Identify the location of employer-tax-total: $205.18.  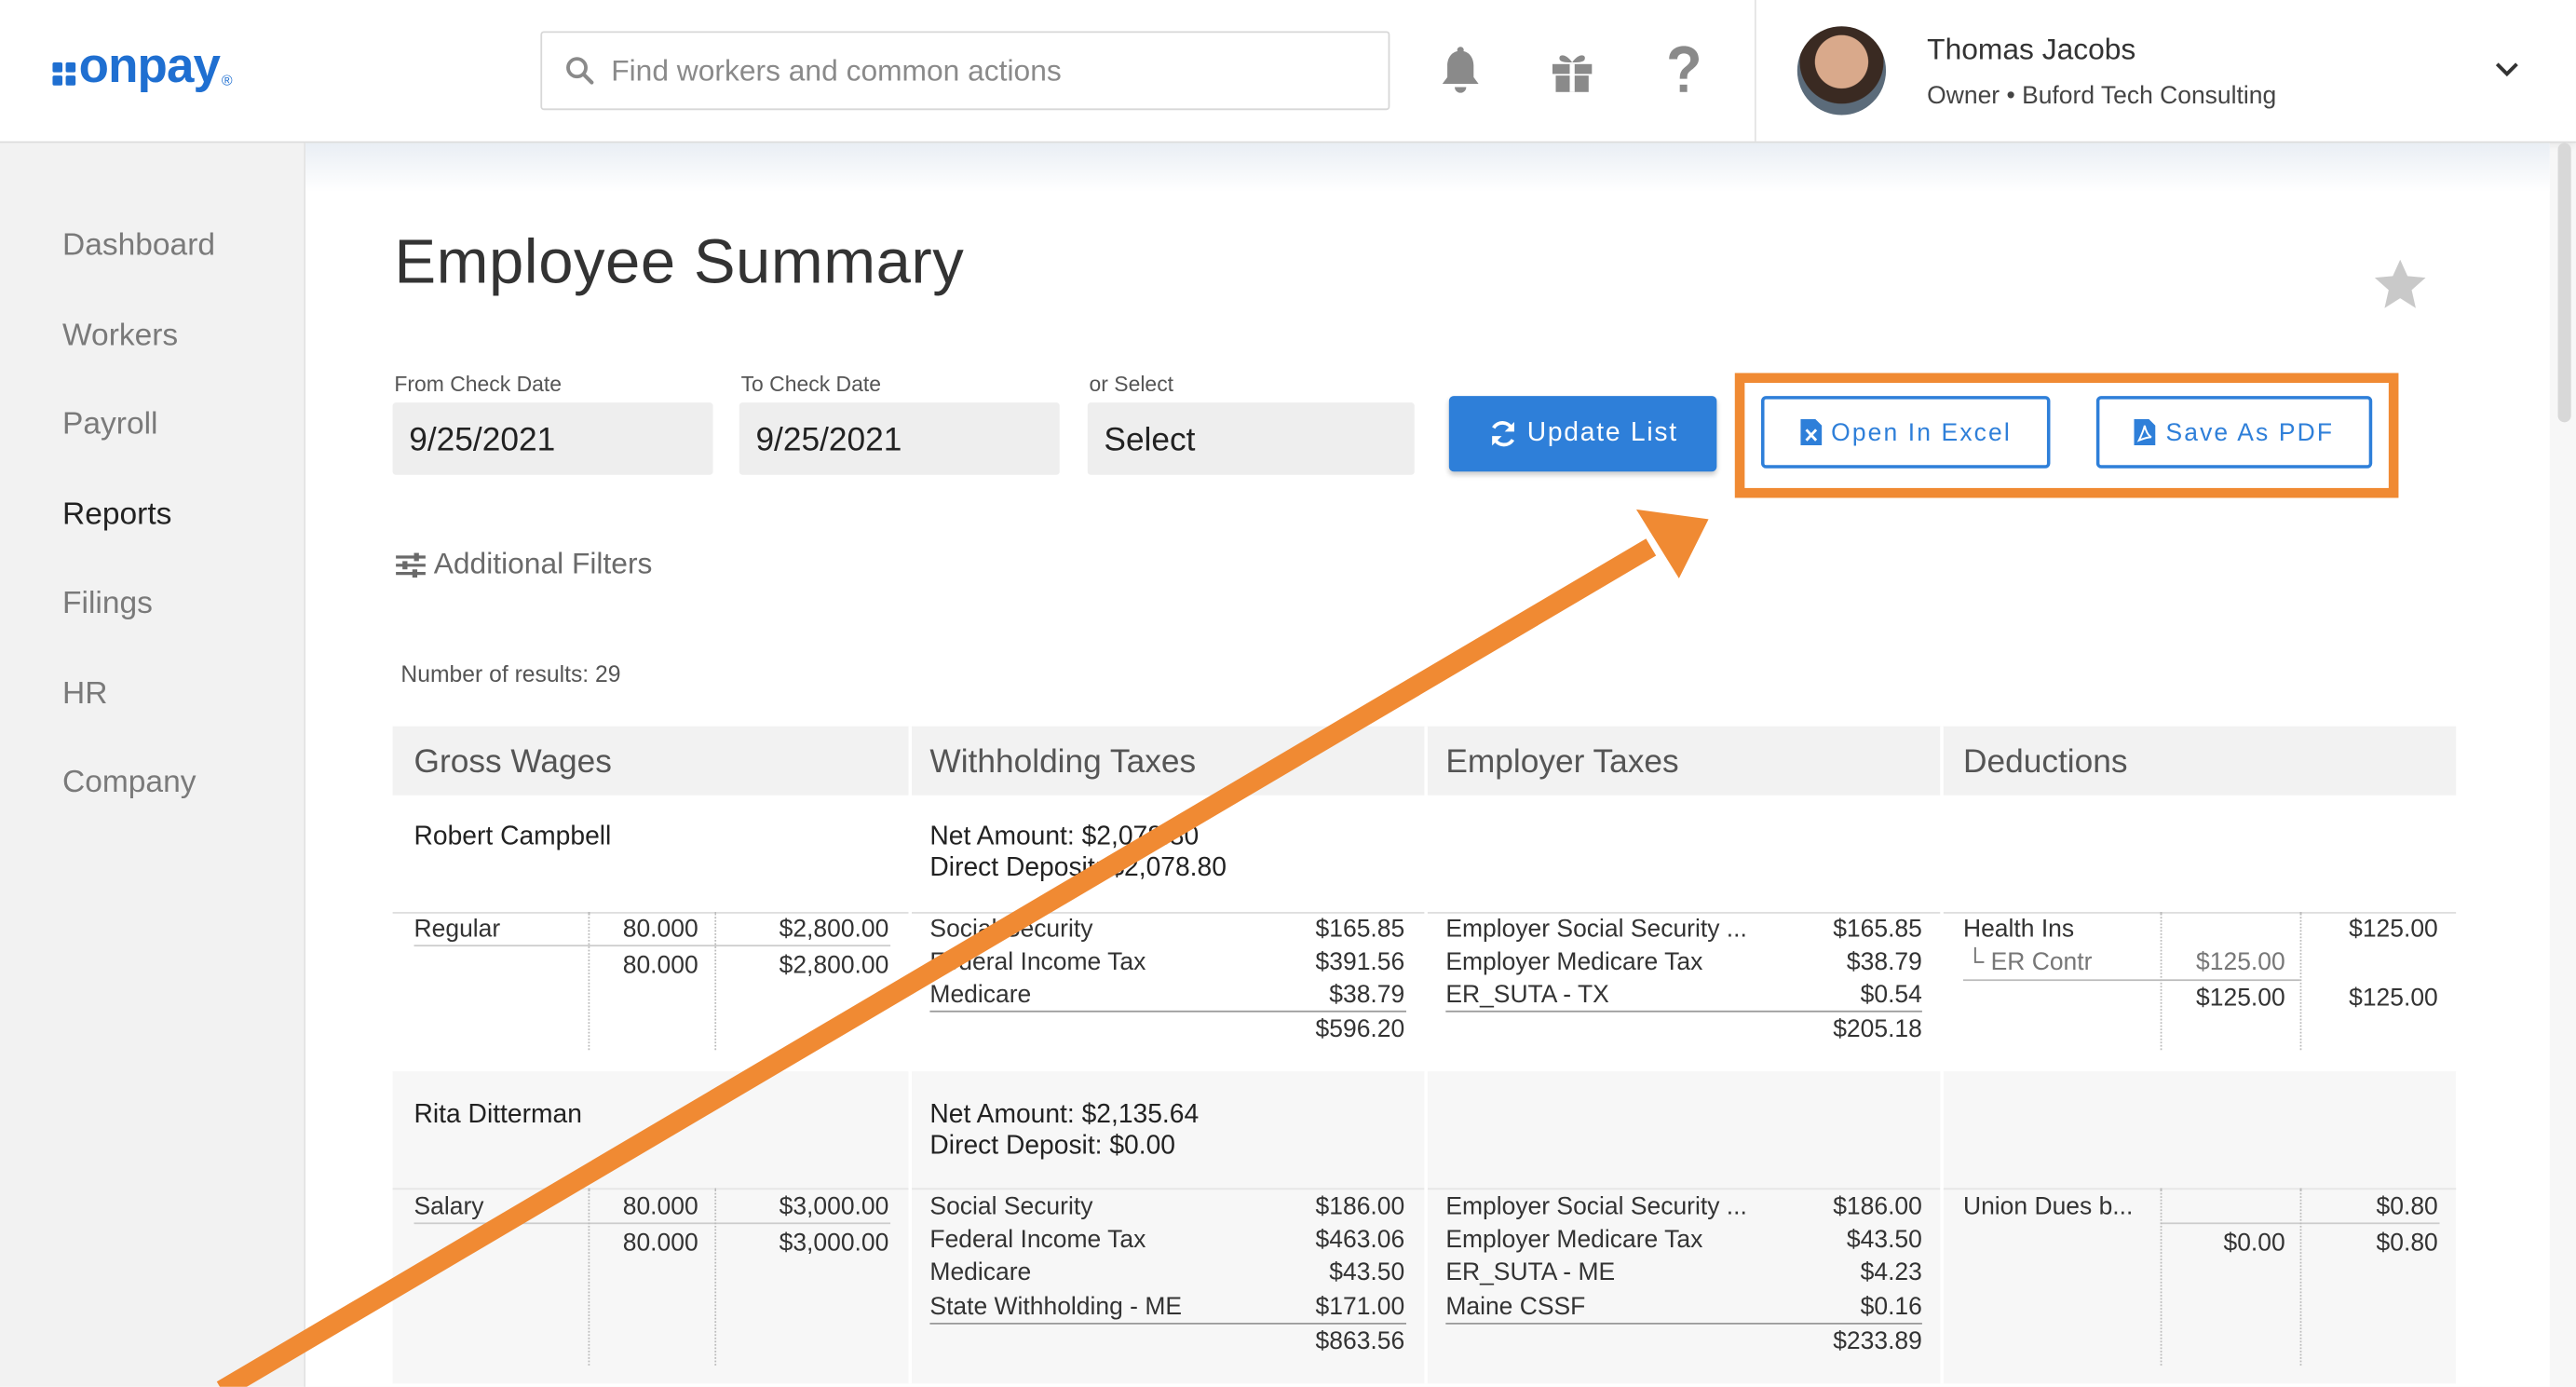
(1877, 1029).